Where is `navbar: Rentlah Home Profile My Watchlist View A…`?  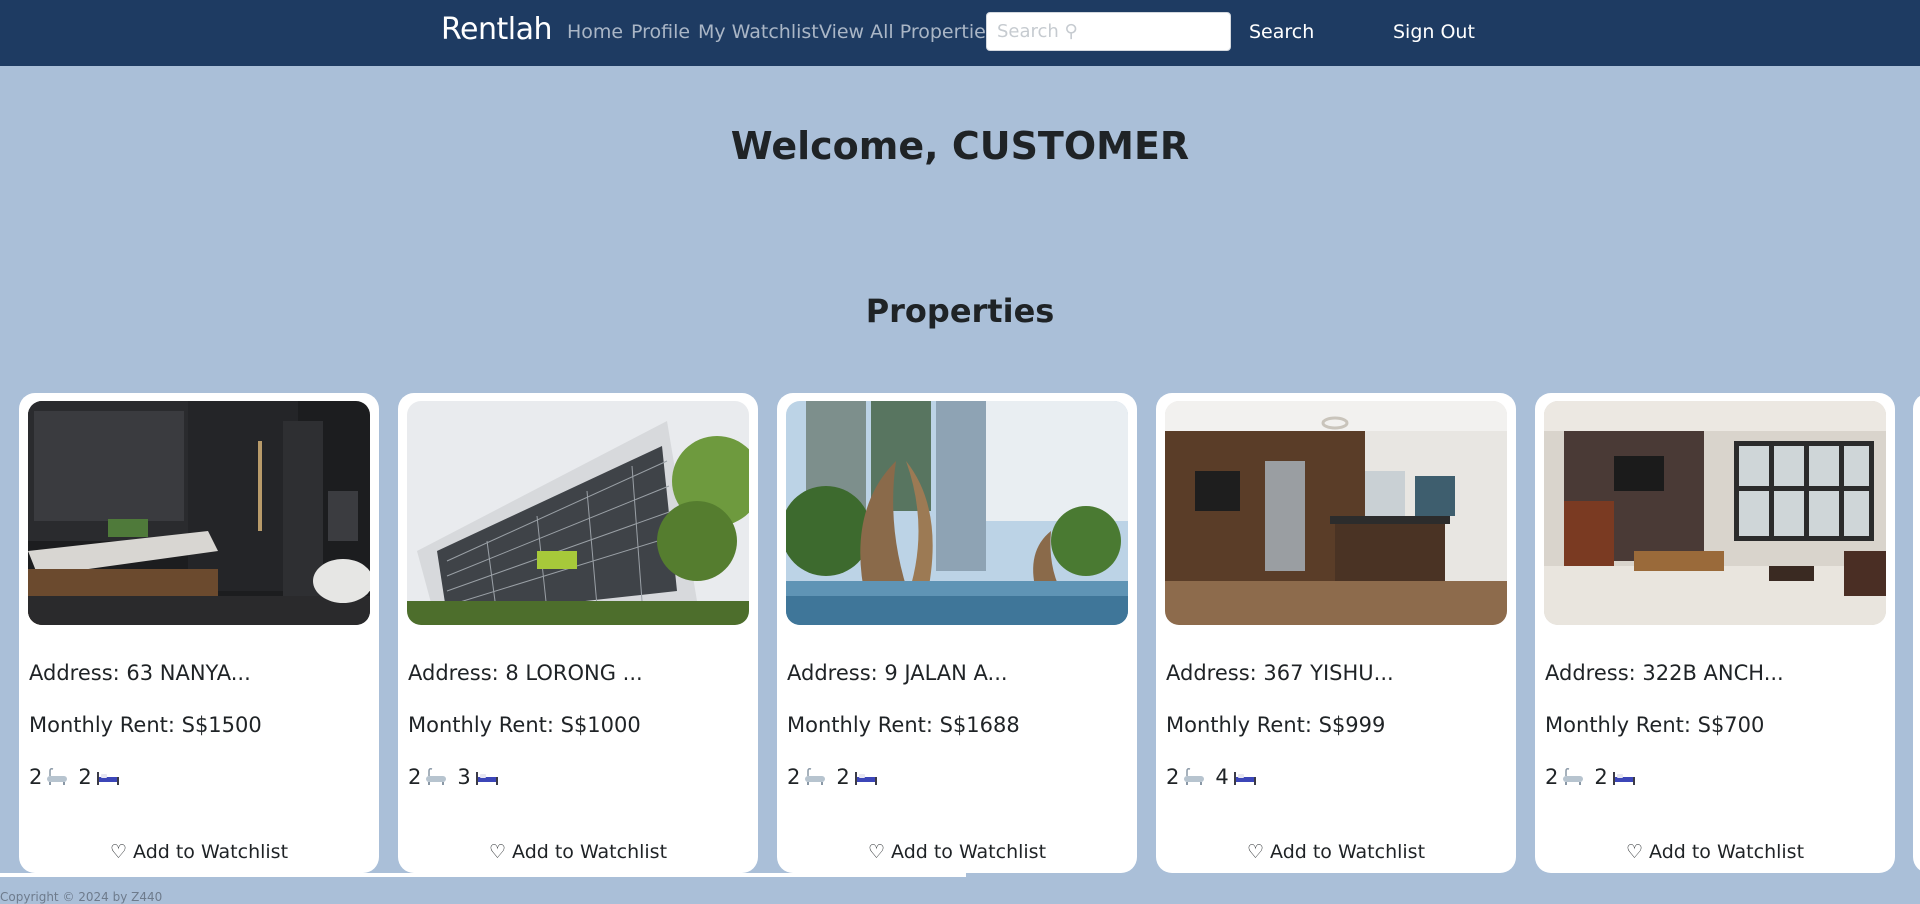
navbar: Rentlah Home Profile My Watchlist View A… is located at coordinates (960, 33).